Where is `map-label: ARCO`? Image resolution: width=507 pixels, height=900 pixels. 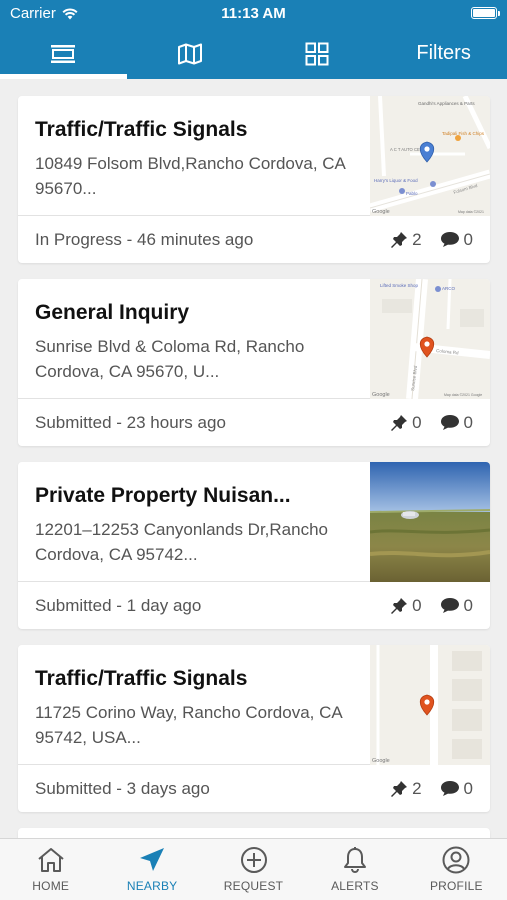 map-label: ARCO is located at coordinates (449, 288).